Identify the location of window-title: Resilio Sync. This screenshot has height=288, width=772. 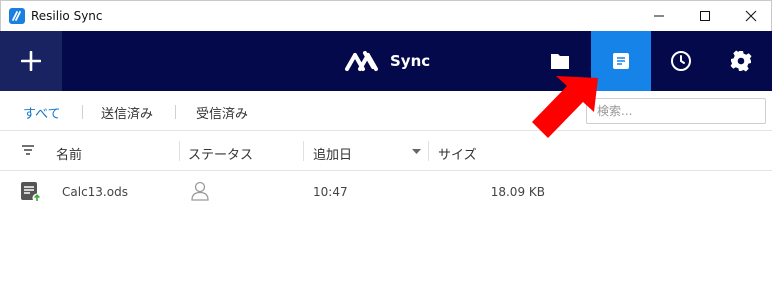
(67, 16).